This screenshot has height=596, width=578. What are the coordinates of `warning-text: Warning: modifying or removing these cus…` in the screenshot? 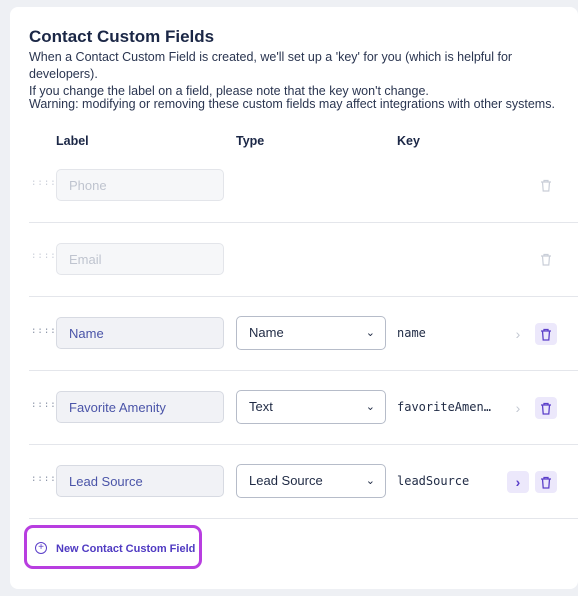 It's located at (292, 104).